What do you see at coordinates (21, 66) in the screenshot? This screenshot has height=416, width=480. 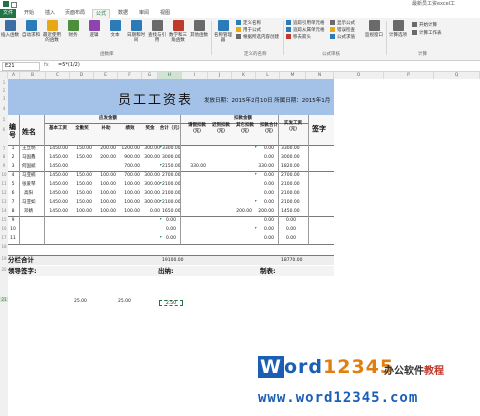 I see `name-box: E21` at bounding box center [21, 66].